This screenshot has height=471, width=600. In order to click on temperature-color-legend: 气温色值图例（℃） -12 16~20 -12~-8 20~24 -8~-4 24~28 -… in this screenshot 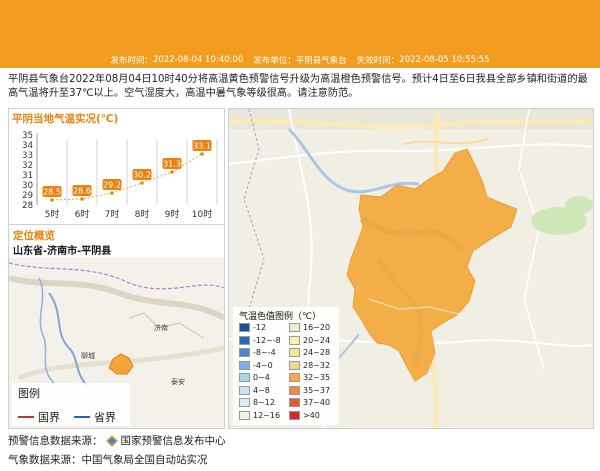, I will do `click(286, 366)`.